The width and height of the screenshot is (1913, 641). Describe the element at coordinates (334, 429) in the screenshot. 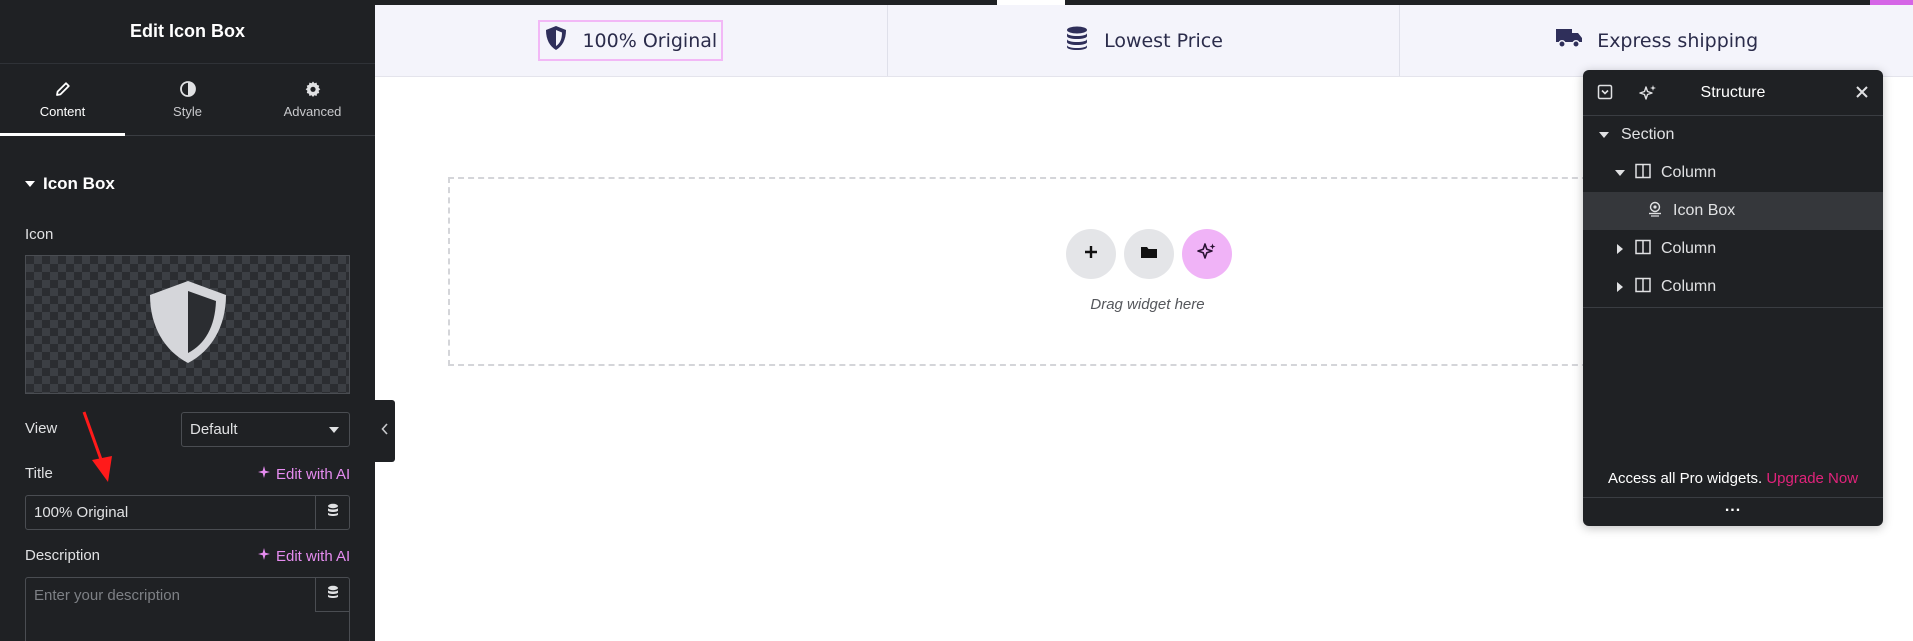

I see `chevron-down-icon` at that location.